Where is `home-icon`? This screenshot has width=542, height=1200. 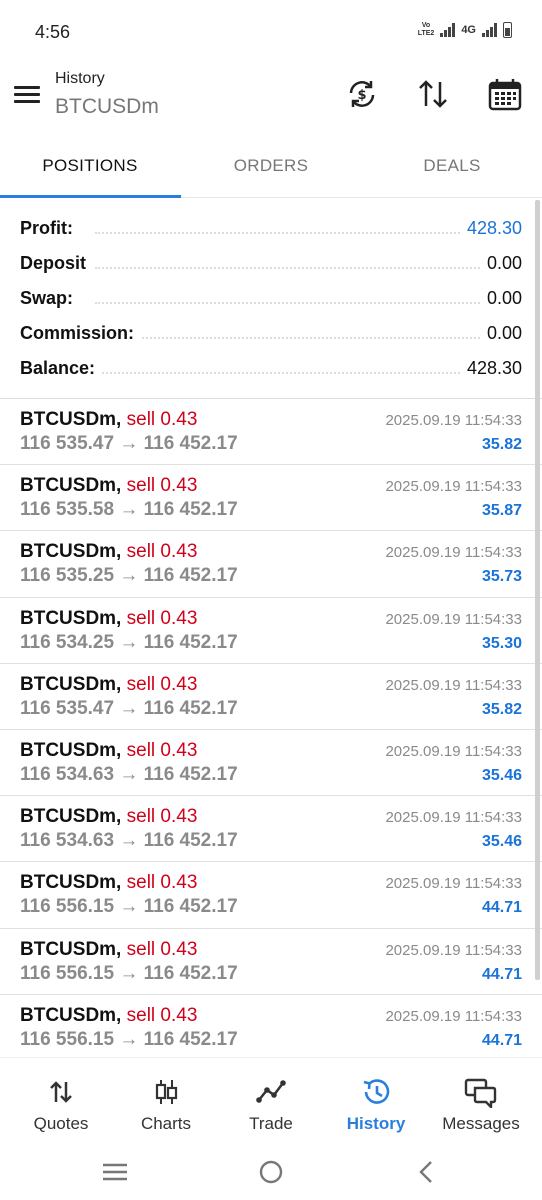 home-icon is located at coordinates (271, 1172).